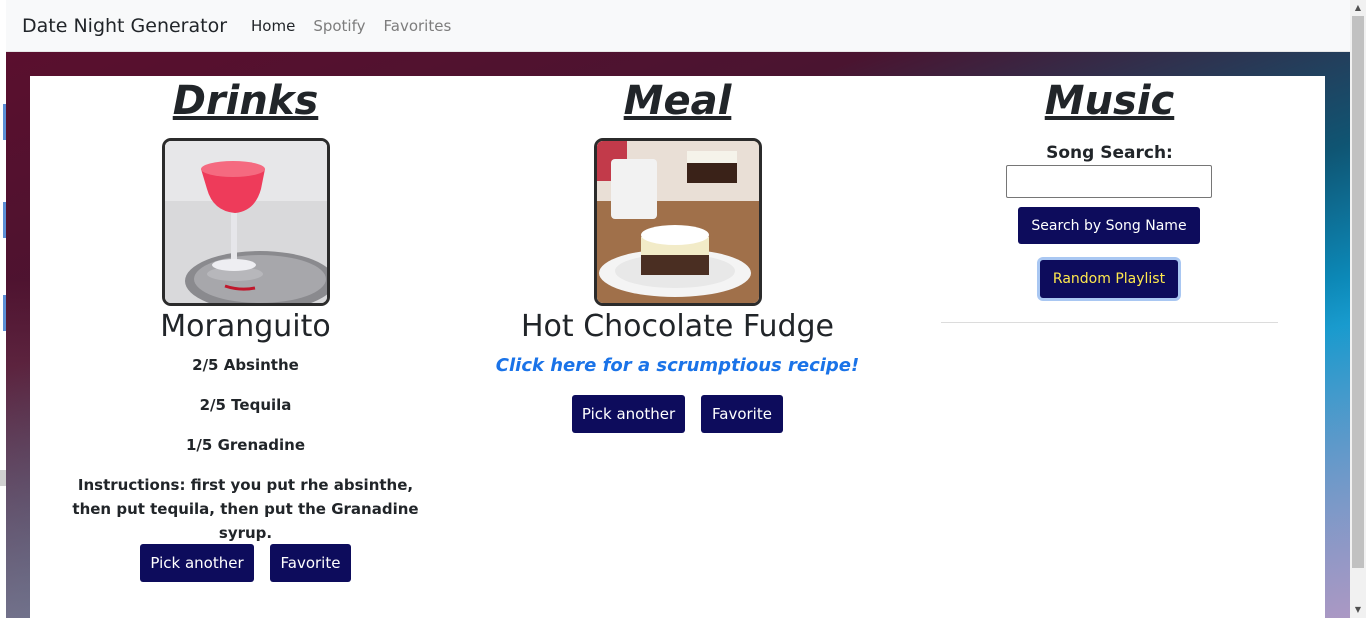 This screenshot has width=1366, height=618. Describe the element at coordinates (310, 563) in the screenshot. I see `drink-favorite-button: Favorite` at that location.